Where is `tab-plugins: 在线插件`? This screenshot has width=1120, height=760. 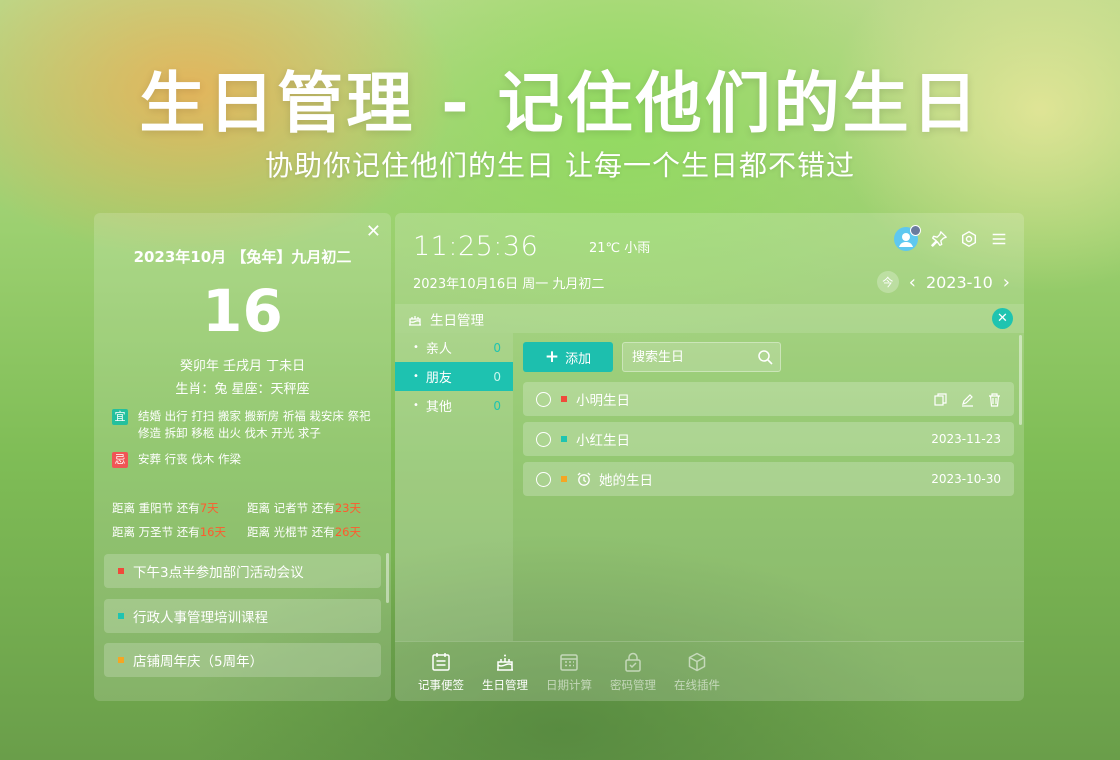 tab-plugins: 在线插件 is located at coordinates (697, 671).